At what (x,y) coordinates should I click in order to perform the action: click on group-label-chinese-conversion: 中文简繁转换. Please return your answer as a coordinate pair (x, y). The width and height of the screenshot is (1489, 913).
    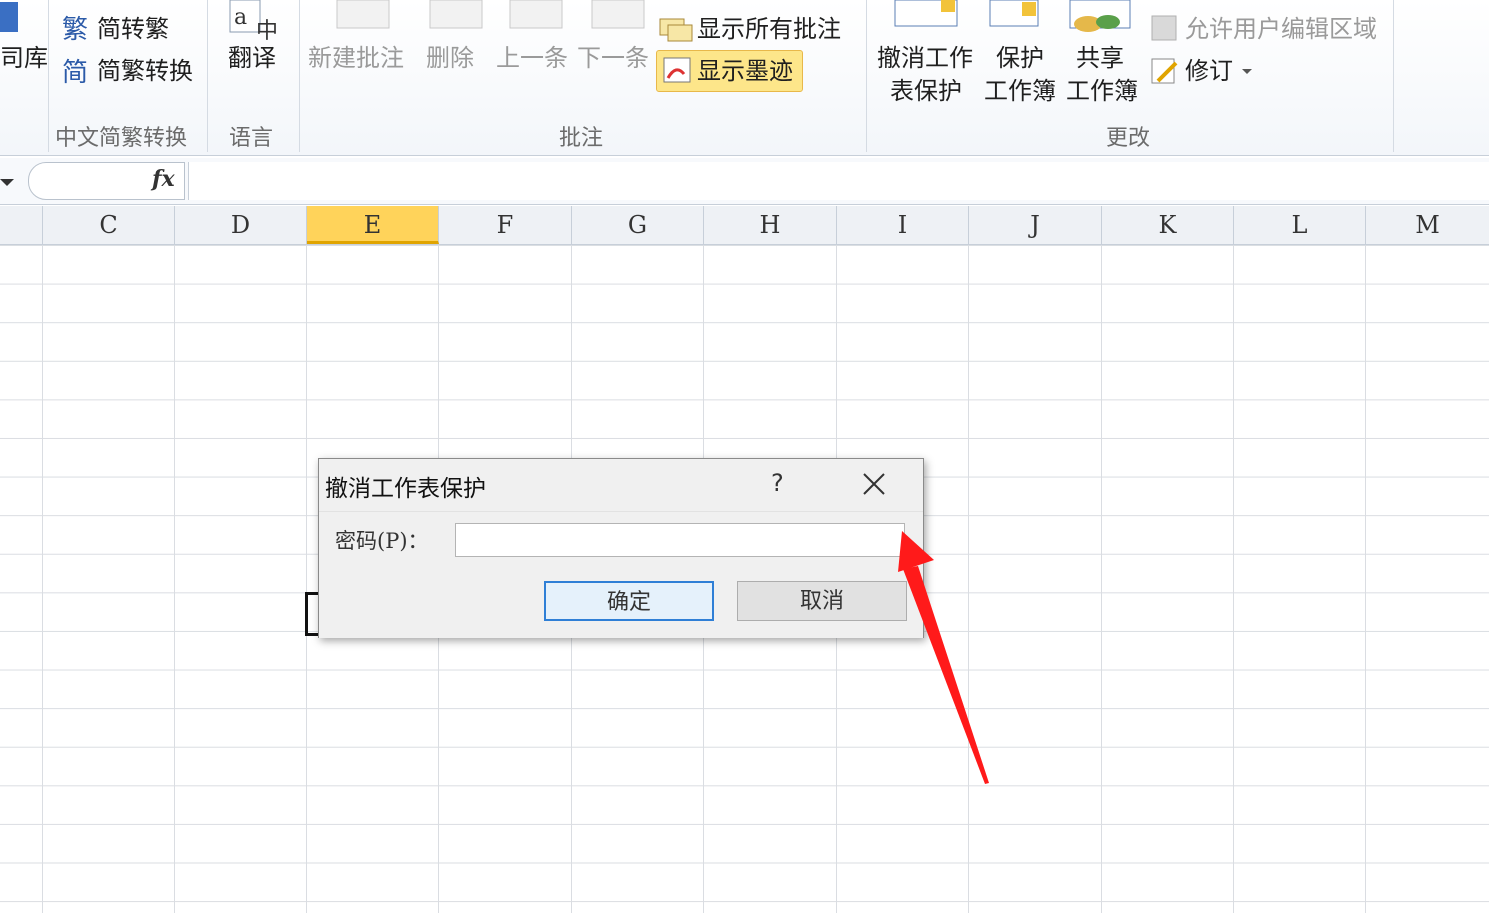
    Looking at the image, I should click on (121, 138).